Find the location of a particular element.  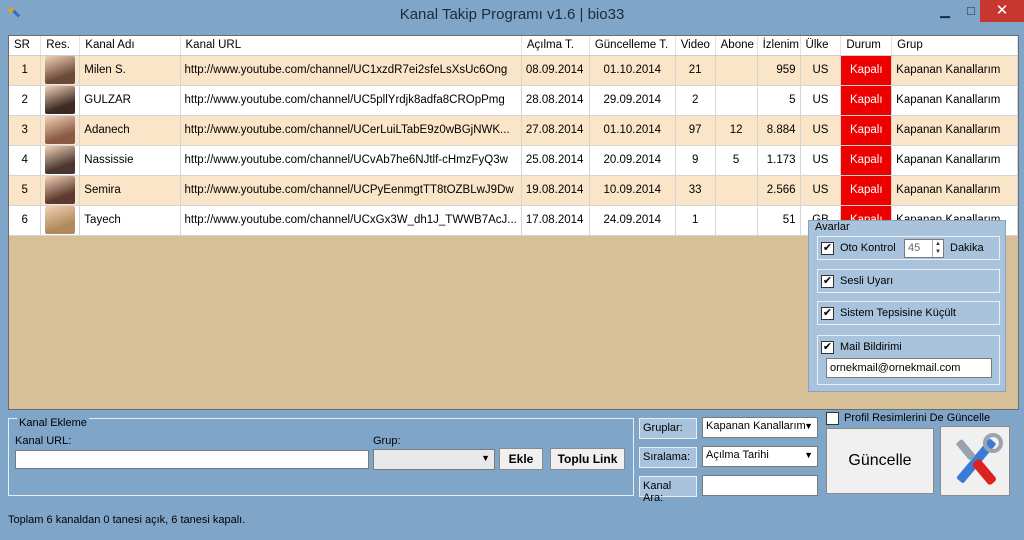

sort-select: Açılma Tarihi ▼ is located at coordinates (760, 456).